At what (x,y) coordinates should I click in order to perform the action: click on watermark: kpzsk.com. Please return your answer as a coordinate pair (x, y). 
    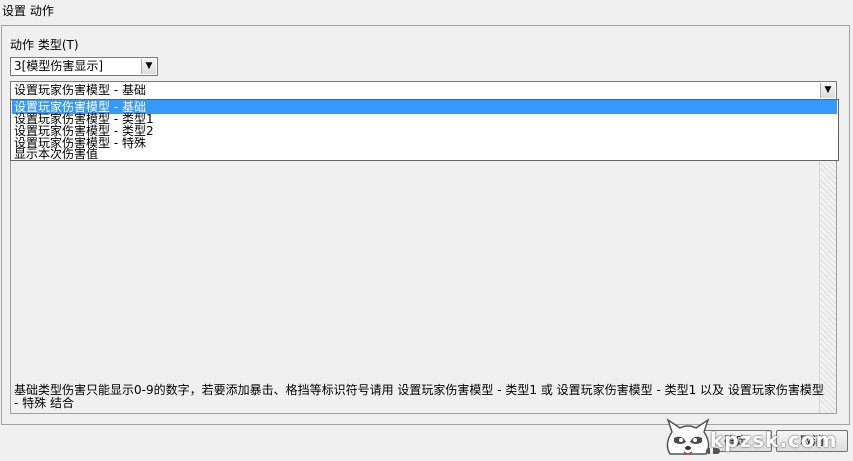
    Looking at the image, I should click on (757, 437).